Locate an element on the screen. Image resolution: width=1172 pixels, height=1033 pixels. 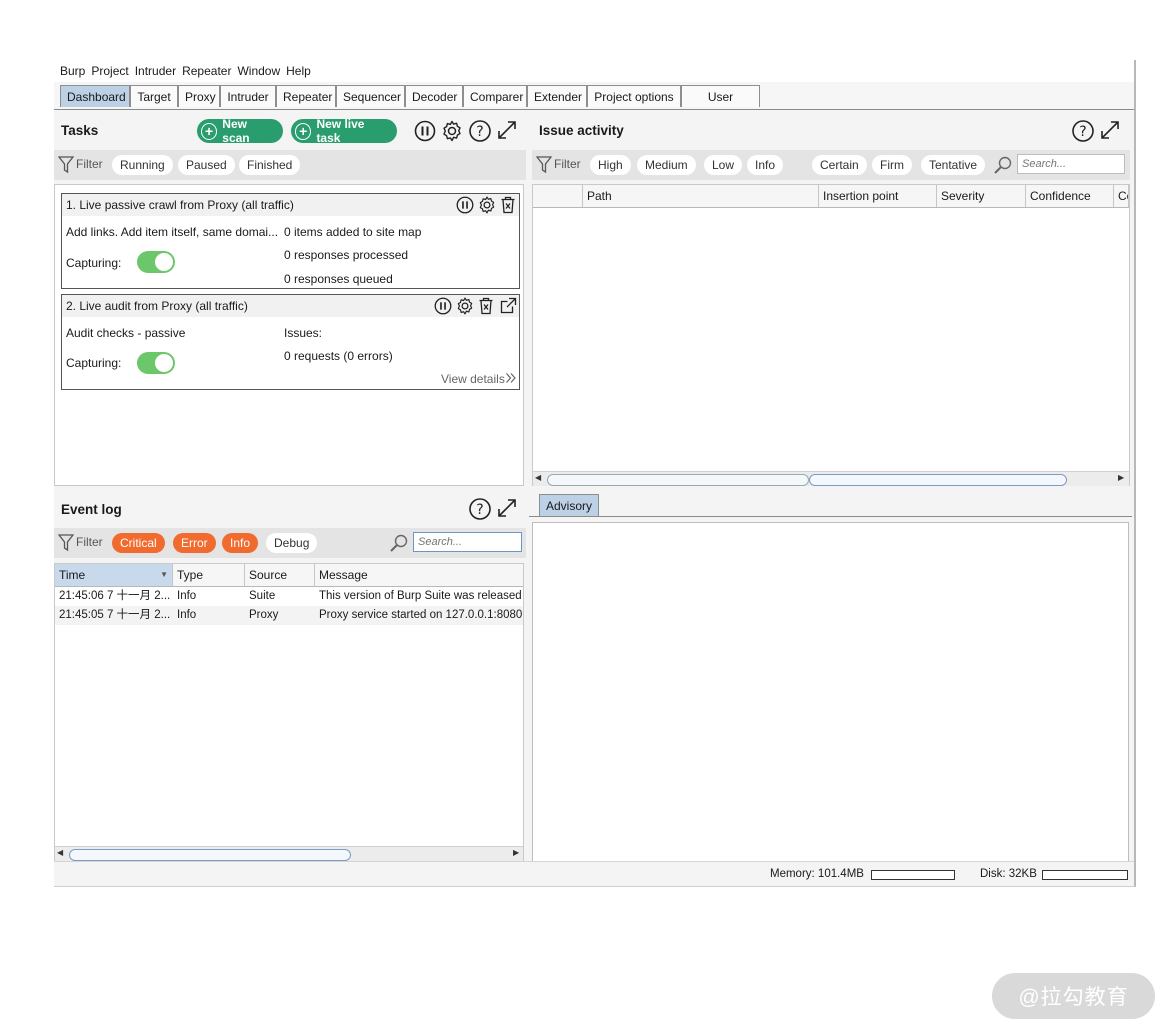
tab-sequencer: Sequencer is located at coordinates (370, 96).